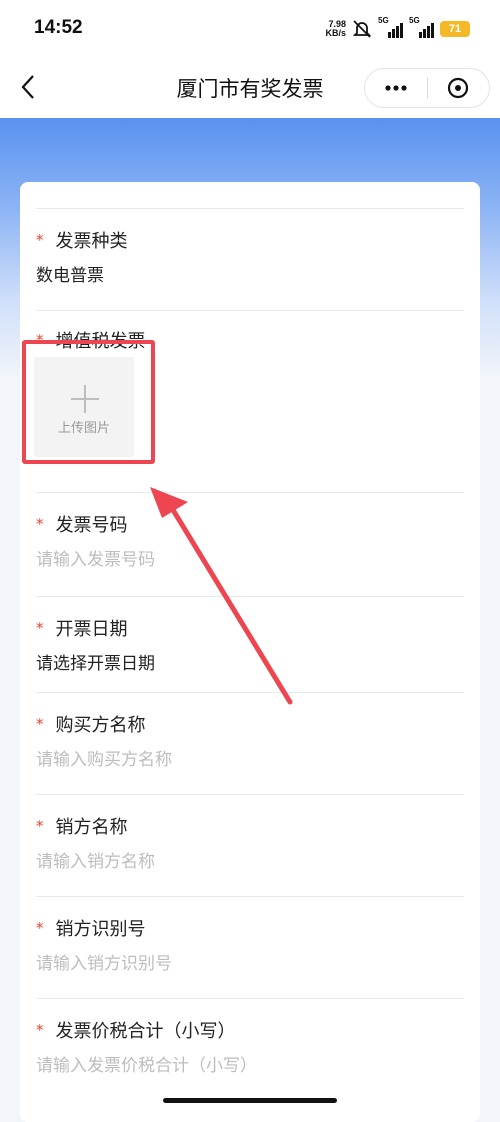 The width and height of the screenshot is (500, 1122). What do you see at coordinates (91, 241) in the screenshot?
I see `invoice-type-label: 发票种类` at bounding box center [91, 241].